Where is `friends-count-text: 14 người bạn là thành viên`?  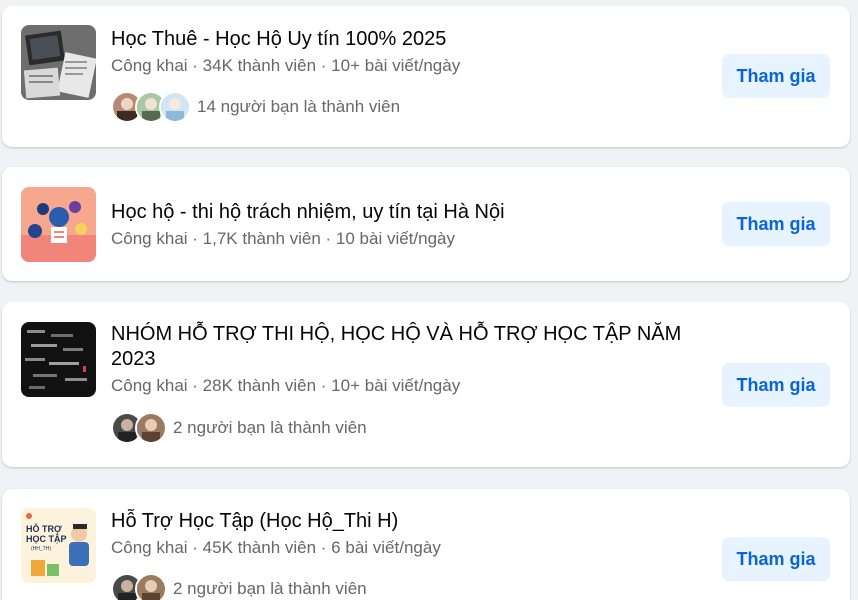
friends-count-text: 14 người bạn là thành viên is located at coordinates (299, 106).